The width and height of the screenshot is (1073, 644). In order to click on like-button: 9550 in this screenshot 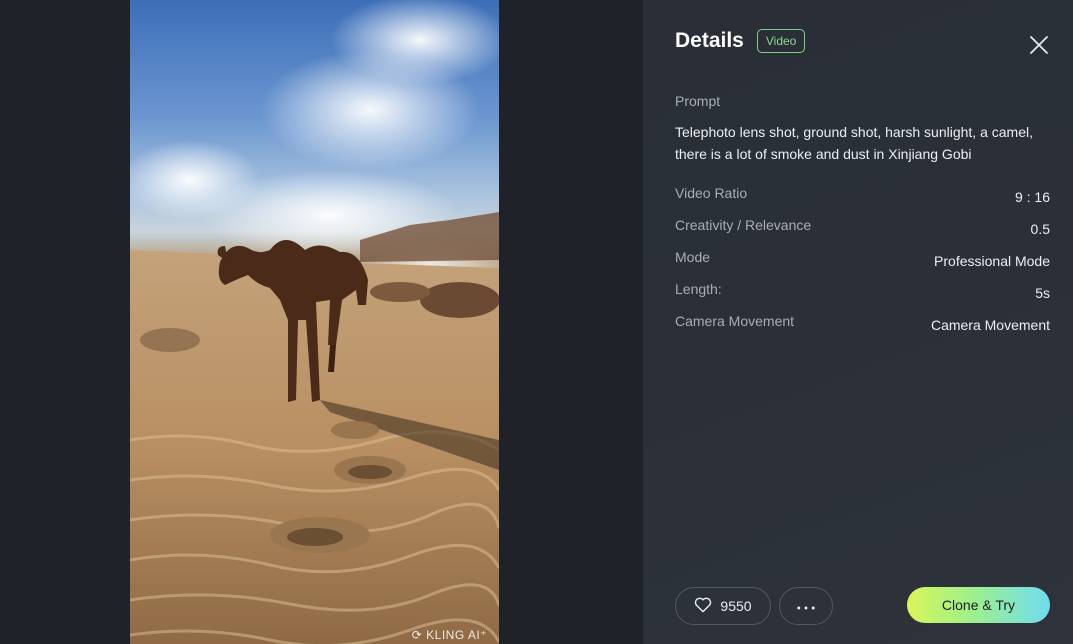, I will do `click(723, 606)`.